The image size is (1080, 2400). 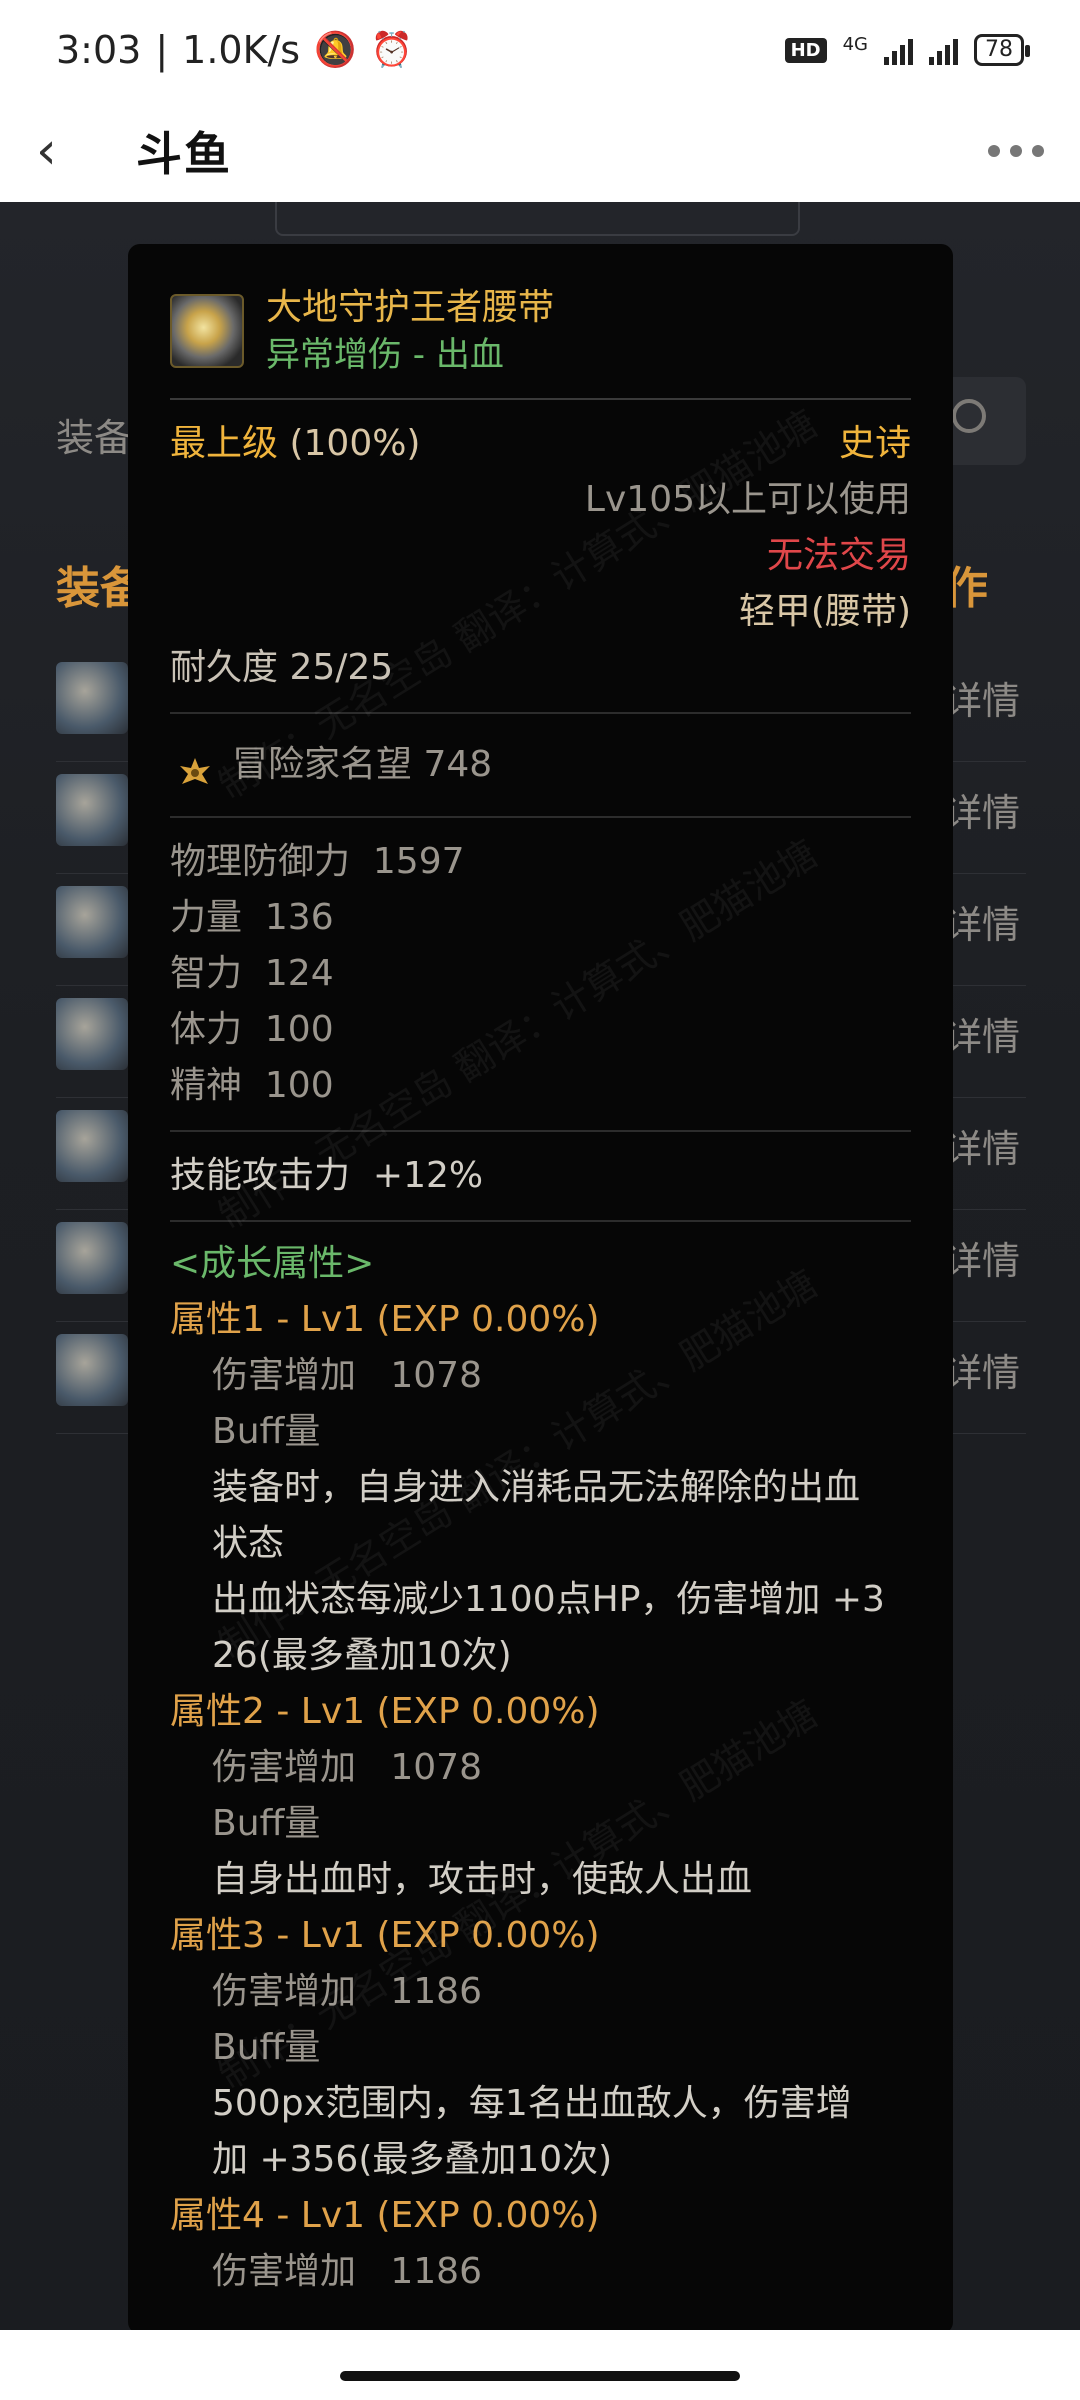 I want to click on skill-attack-section: 技能攻击力 +12%, so click(x=540, y=1177).